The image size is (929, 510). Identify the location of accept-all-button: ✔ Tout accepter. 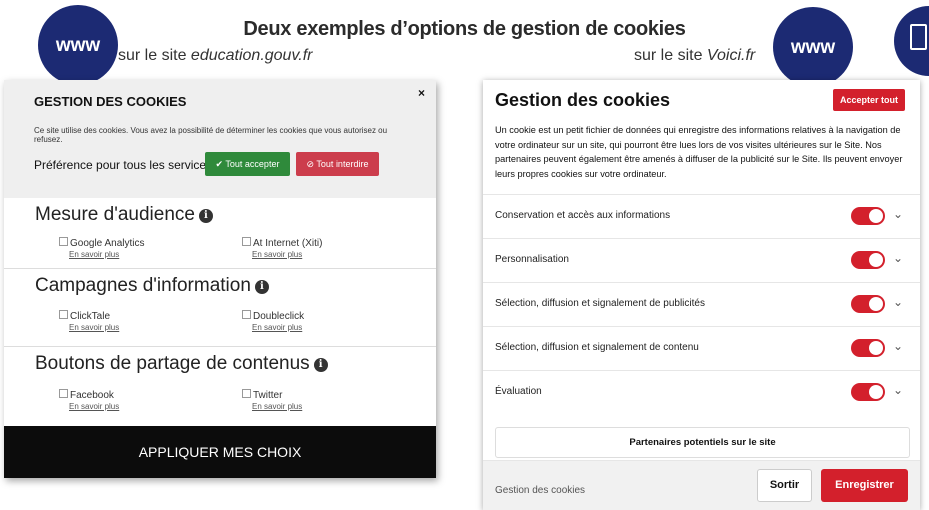
(247, 164).